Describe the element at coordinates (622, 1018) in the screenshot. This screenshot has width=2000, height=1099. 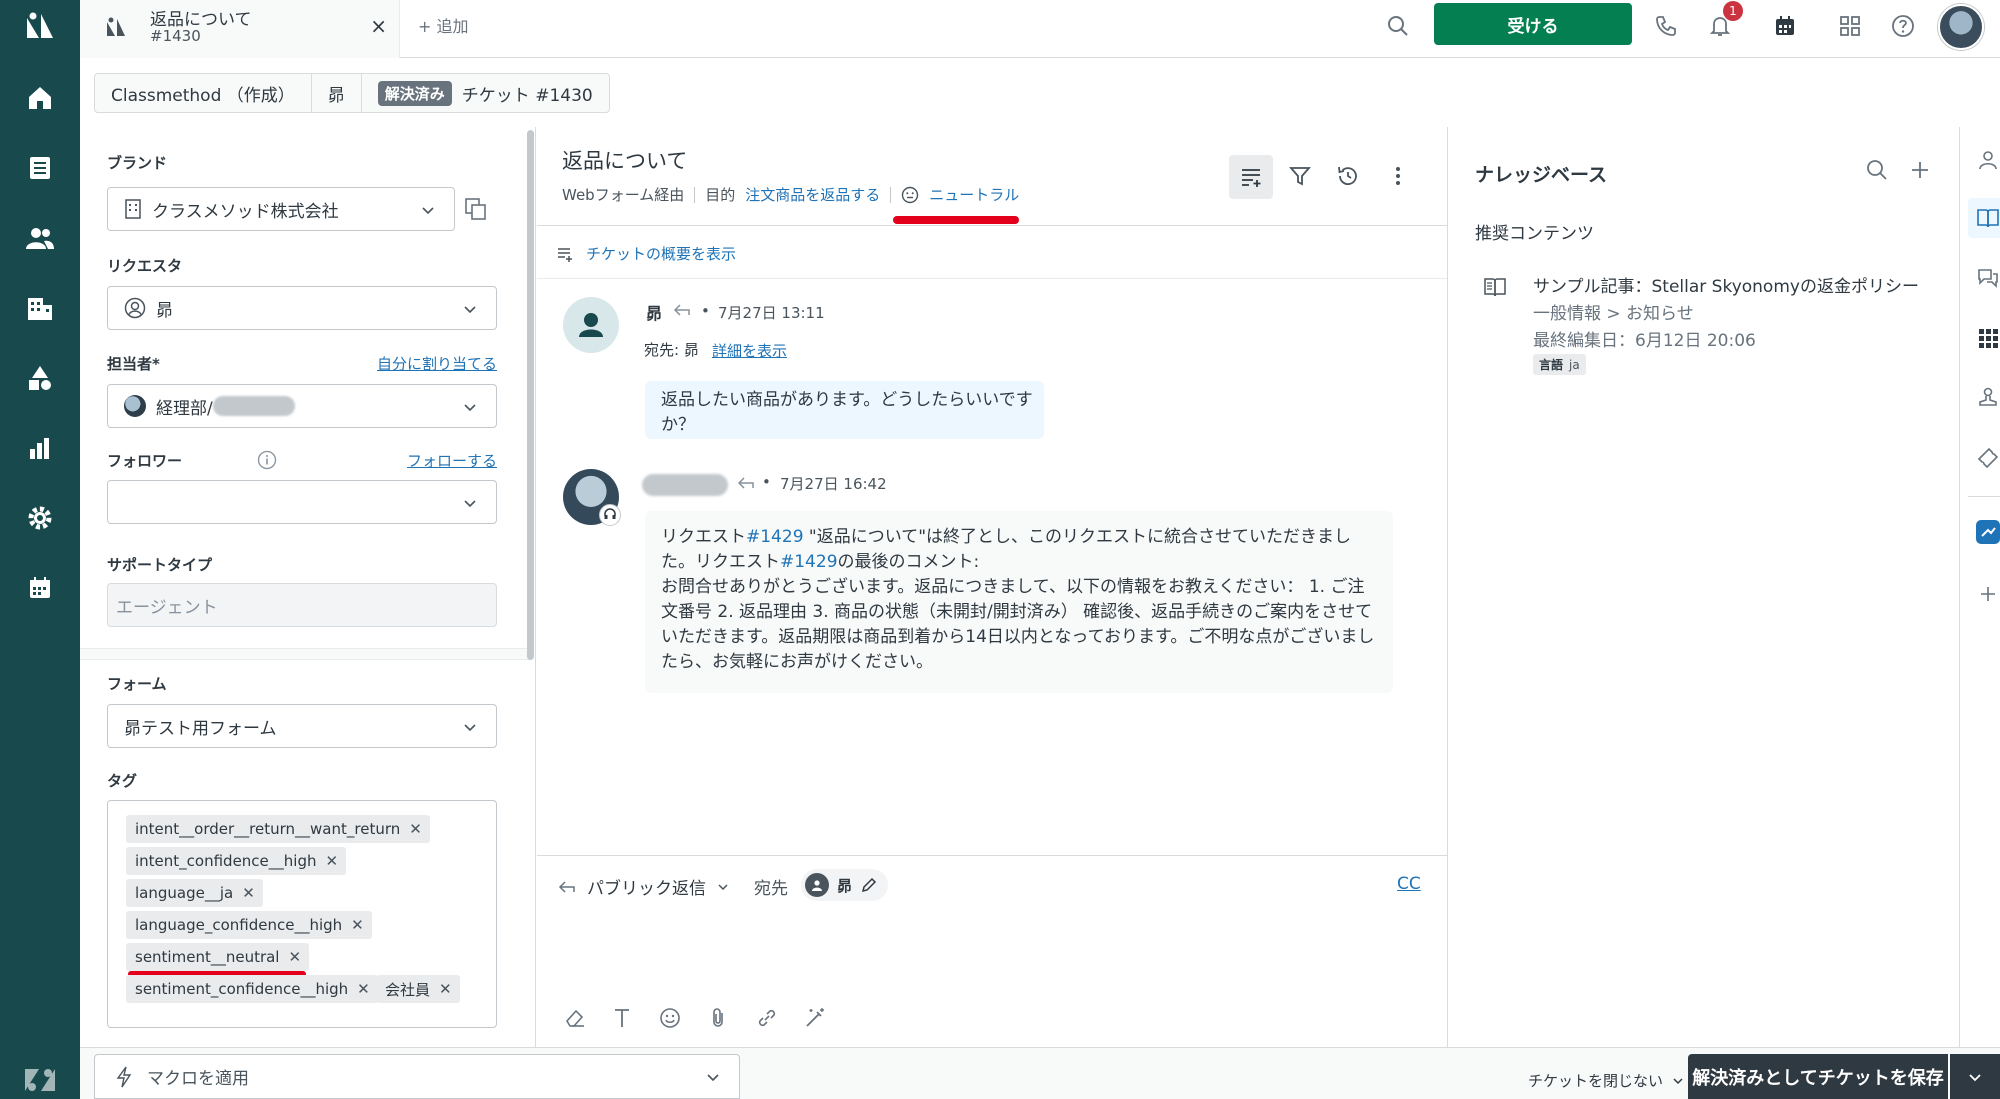
I see `text-format-icon` at that location.